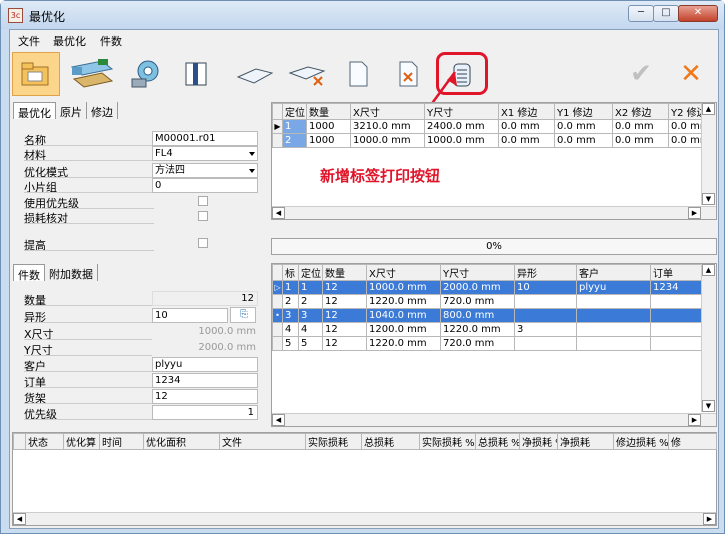  What do you see at coordinates (583, 111) in the screenshot?
I see `col-y1-trim: Y1 修边` at bounding box center [583, 111].